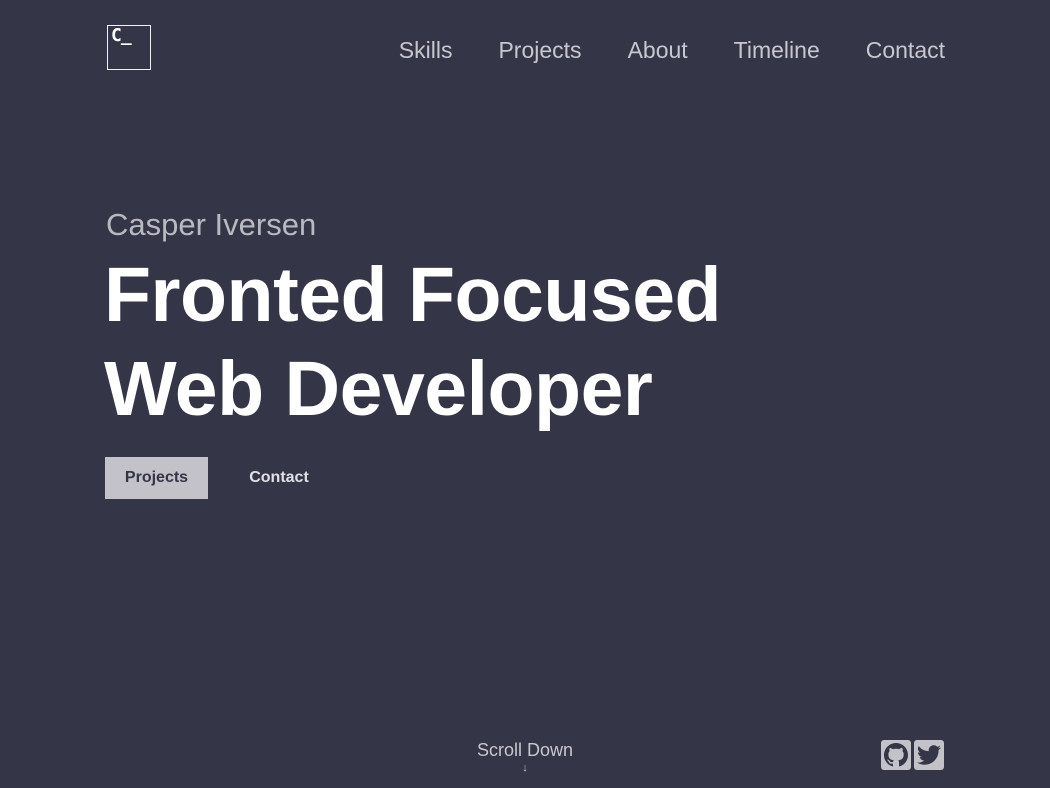 This screenshot has width=1050, height=788. I want to click on nav-link-skills: Skills, so click(426, 50).